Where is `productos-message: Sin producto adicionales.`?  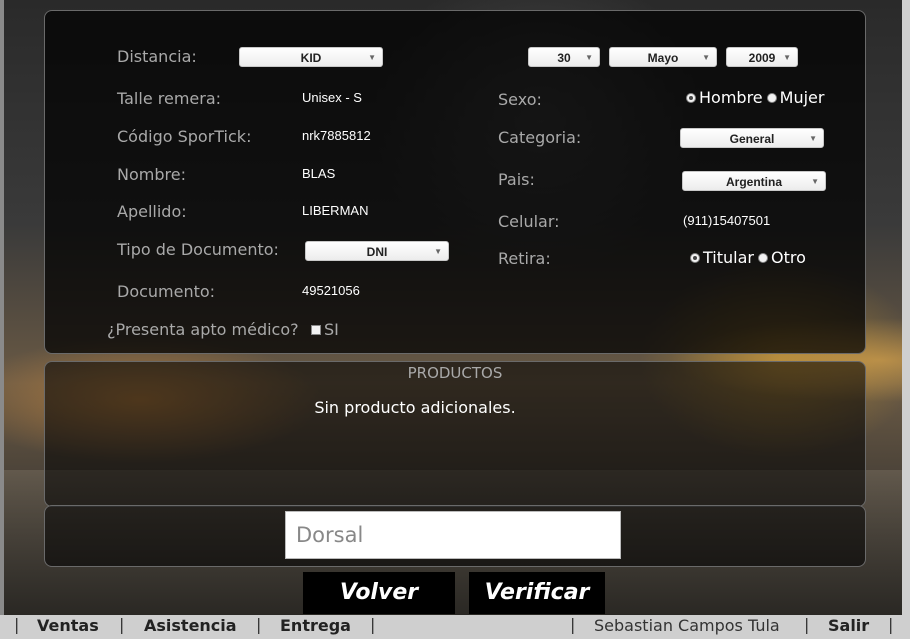
productos-message: Sin producto adicionales. is located at coordinates (415, 407).